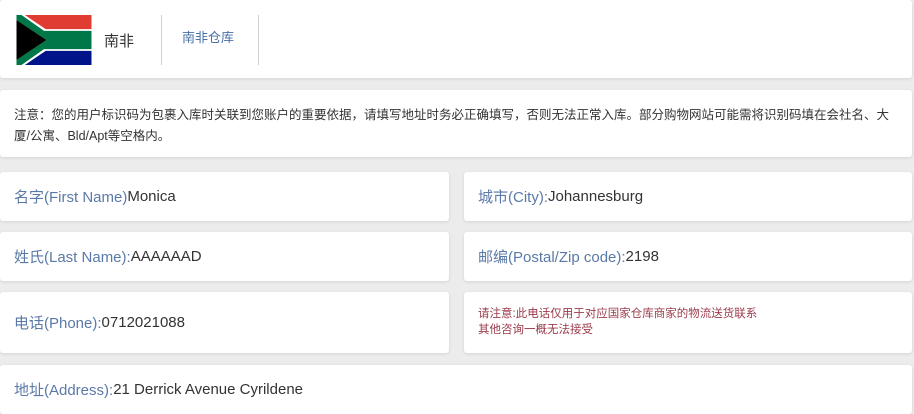 This screenshot has width=914, height=414. Describe the element at coordinates (596, 196) in the screenshot. I see `city-value: Johannesburg` at that location.